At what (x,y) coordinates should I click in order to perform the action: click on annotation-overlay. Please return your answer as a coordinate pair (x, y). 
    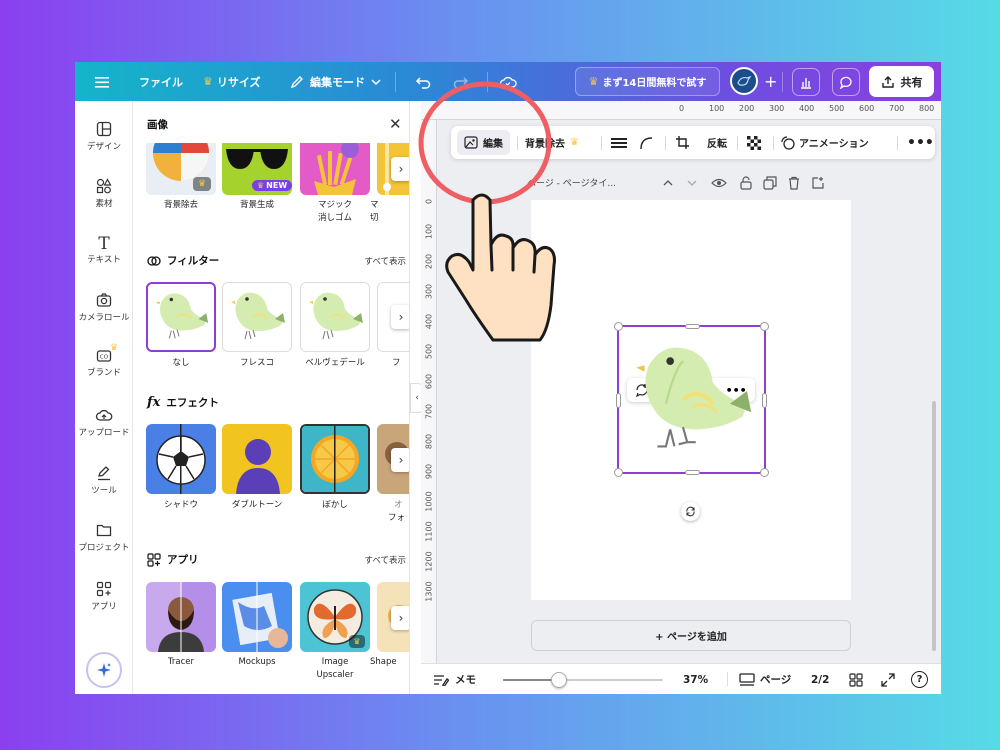
    Looking at the image, I should click on (487, 211).